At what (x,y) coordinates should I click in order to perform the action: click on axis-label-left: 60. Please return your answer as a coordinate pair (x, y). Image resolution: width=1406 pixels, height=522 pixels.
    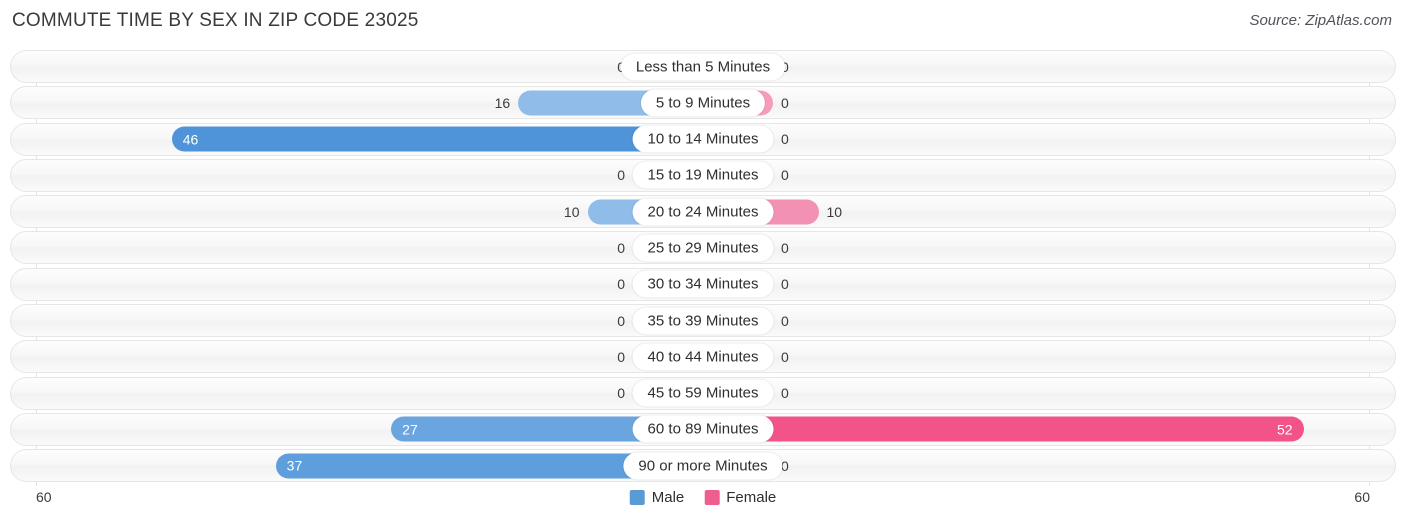
    Looking at the image, I should click on (44, 497).